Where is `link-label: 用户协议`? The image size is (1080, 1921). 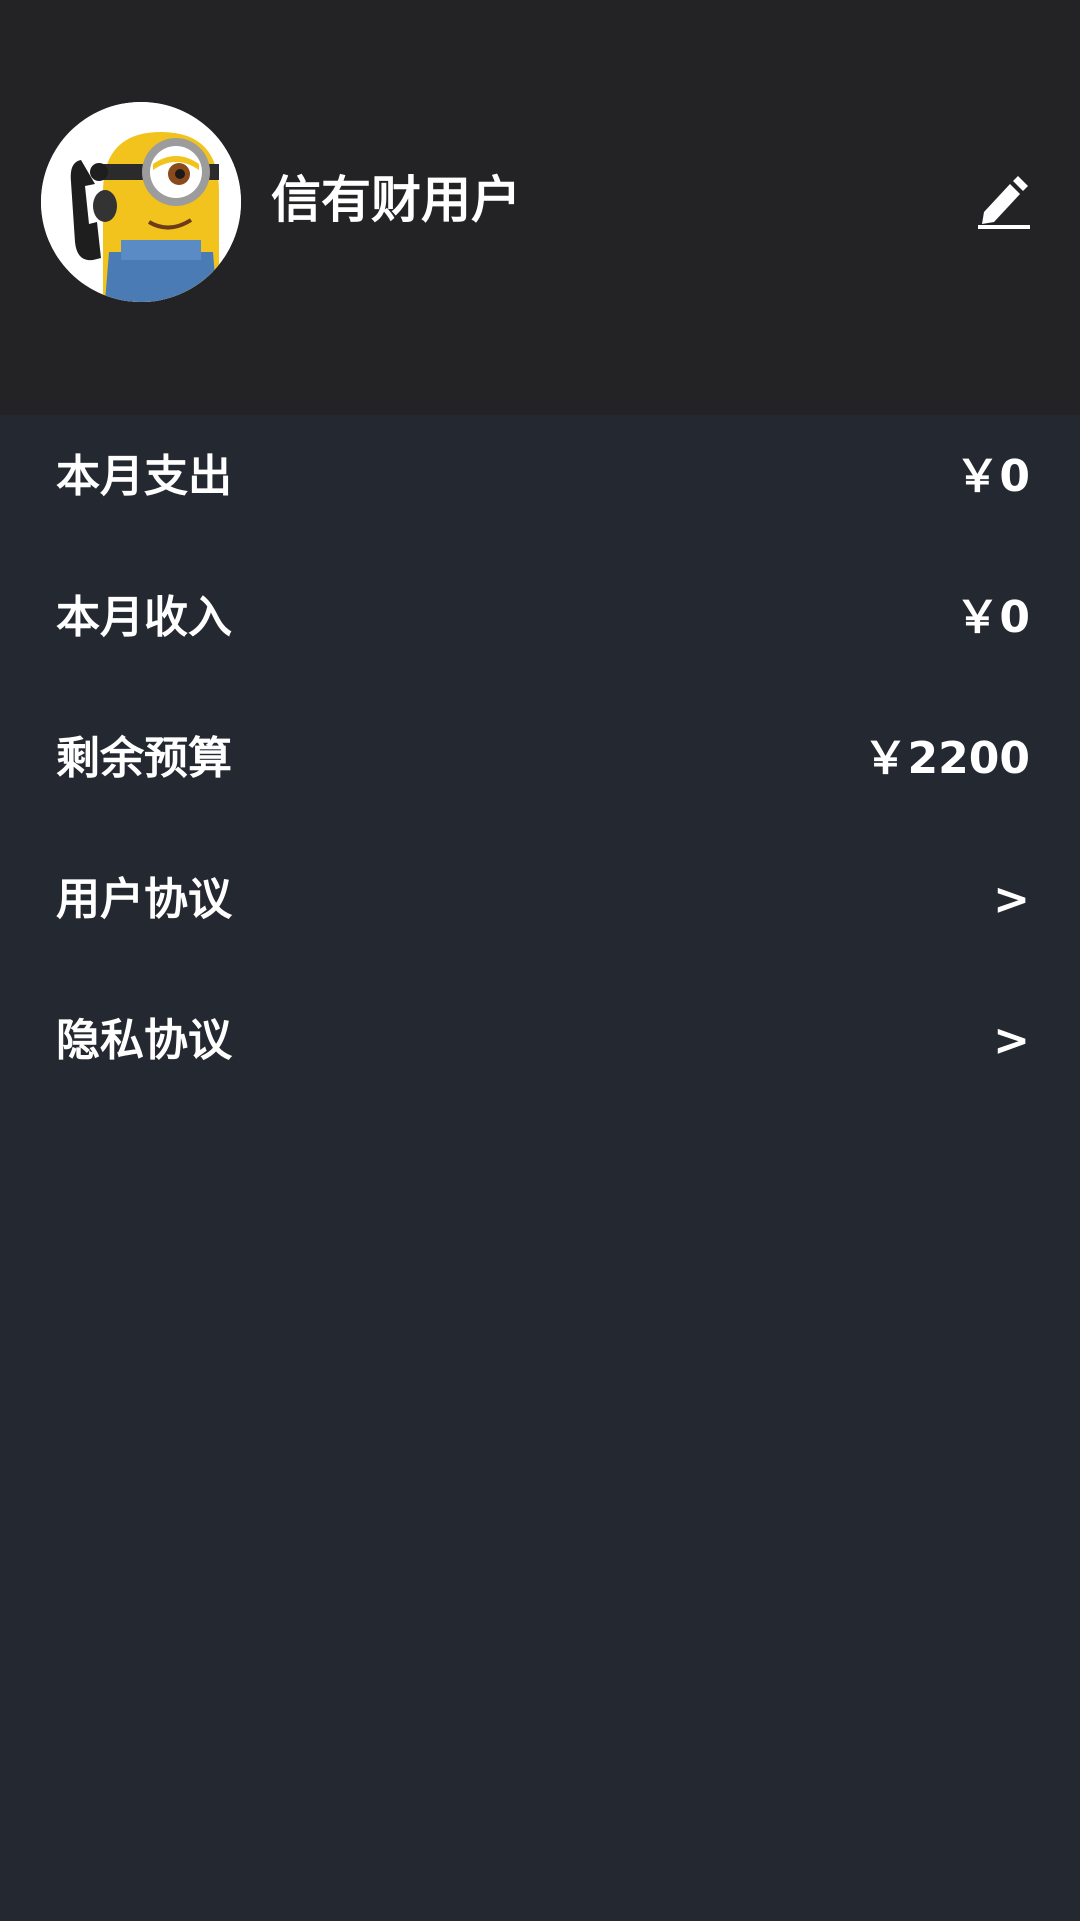
link-label: 用户协议 is located at coordinates (144, 899).